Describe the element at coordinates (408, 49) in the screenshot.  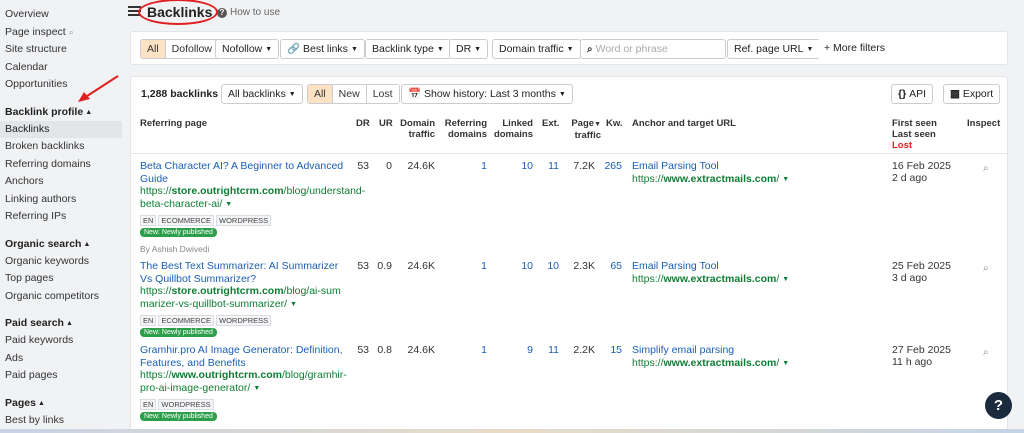
I see `backlink-type-dropdown: Backlink type ▼` at that location.